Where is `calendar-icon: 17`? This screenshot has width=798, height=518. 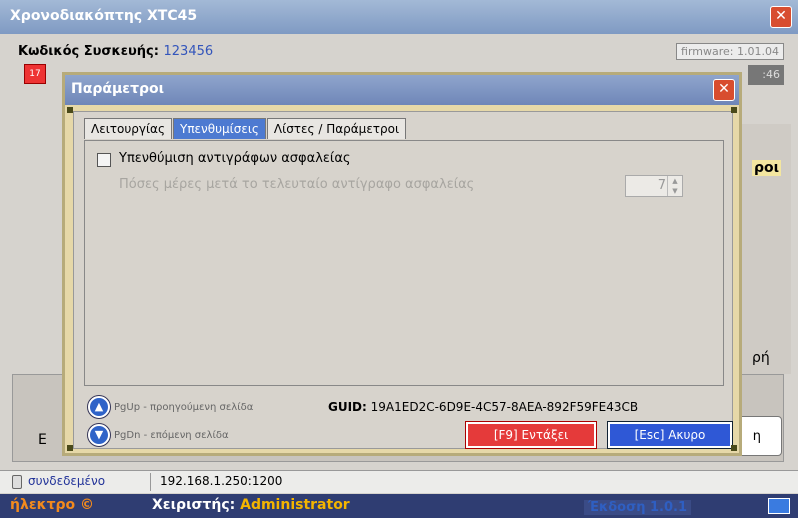
calendar-icon: 17 is located at coordinates (35, 74).